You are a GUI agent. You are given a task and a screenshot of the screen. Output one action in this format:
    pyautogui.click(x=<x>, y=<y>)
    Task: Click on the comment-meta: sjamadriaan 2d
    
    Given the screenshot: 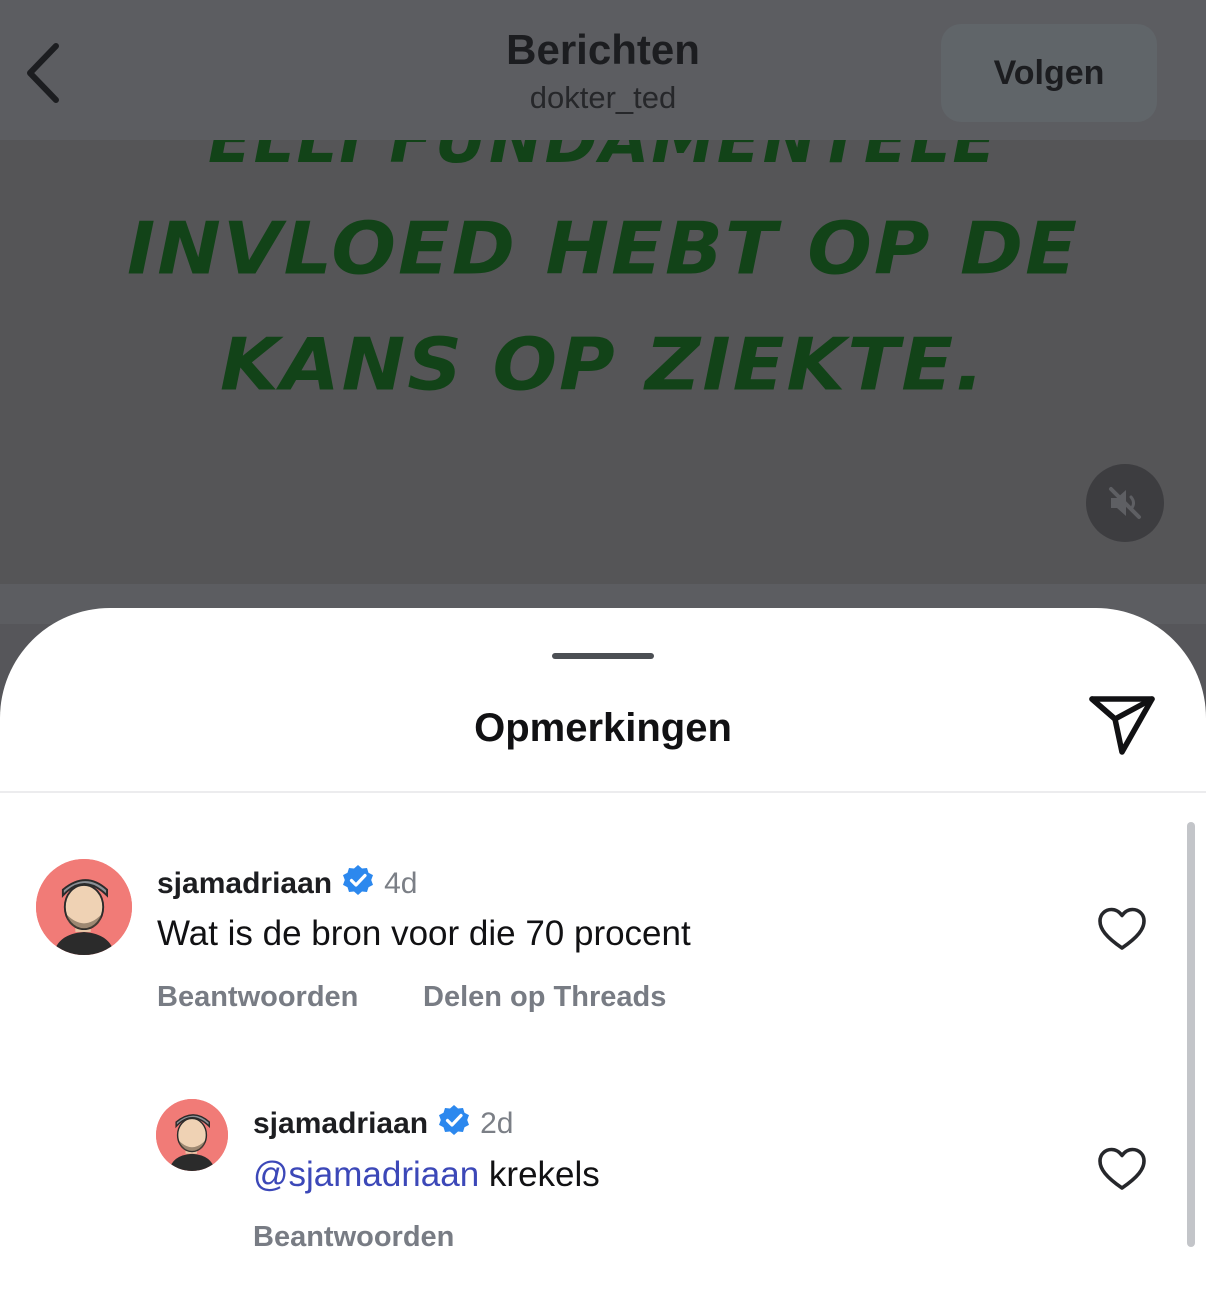 What is the action you would take?
    pyautogui.click(x=383, y=1124)
    